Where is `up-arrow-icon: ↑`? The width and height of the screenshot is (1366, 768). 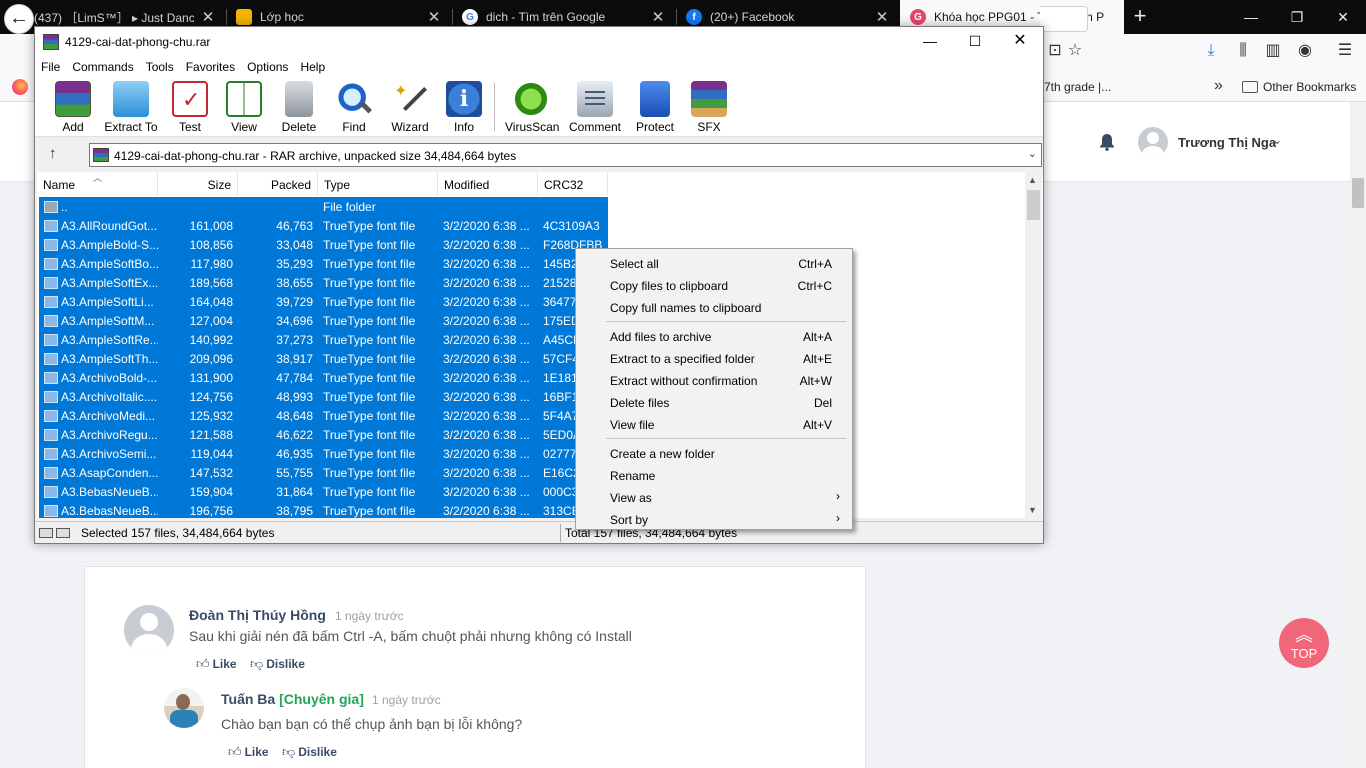
up-arrow-icon: ↑ is located at coordinates (53, 153).